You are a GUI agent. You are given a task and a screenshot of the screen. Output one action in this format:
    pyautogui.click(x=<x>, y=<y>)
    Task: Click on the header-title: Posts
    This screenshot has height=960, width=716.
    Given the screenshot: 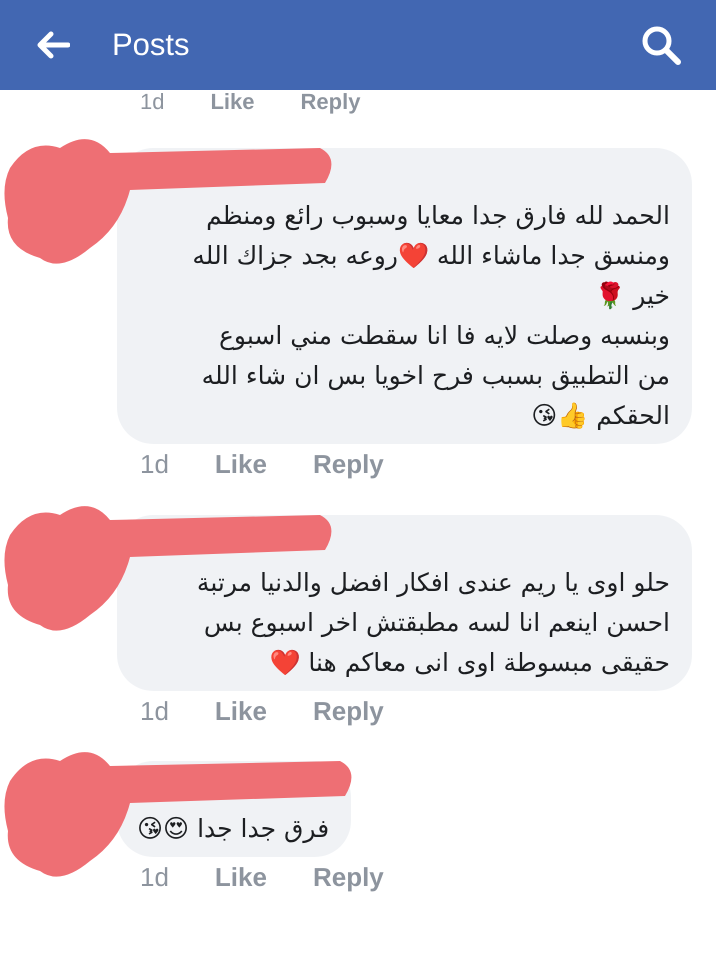 What is the action you would take?
    pyautogui.click(x=151, y=45)
    